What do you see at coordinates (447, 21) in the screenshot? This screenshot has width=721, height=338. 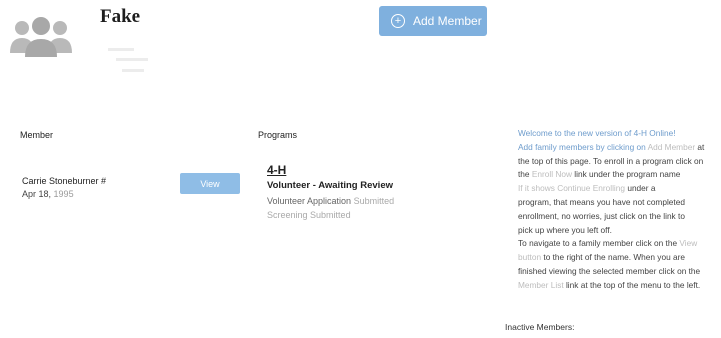 I see `add-member-label: Add Member` at bounding box center [447, 21].